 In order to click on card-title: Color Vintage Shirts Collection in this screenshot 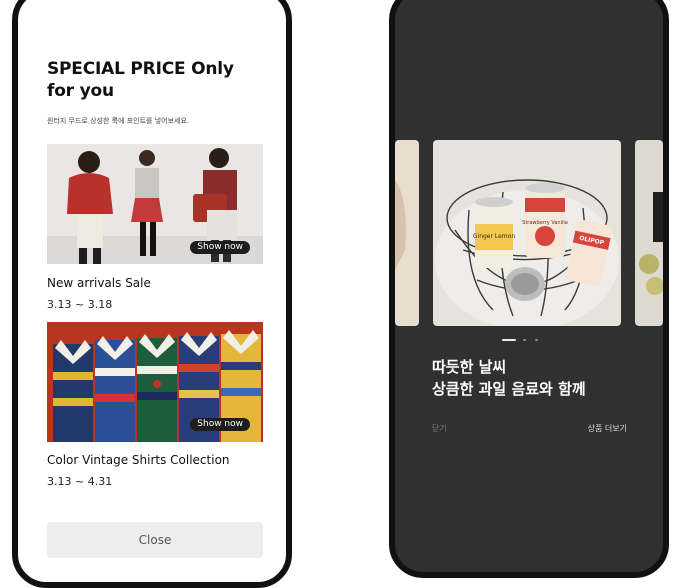, I will do `click(138, 460)`.